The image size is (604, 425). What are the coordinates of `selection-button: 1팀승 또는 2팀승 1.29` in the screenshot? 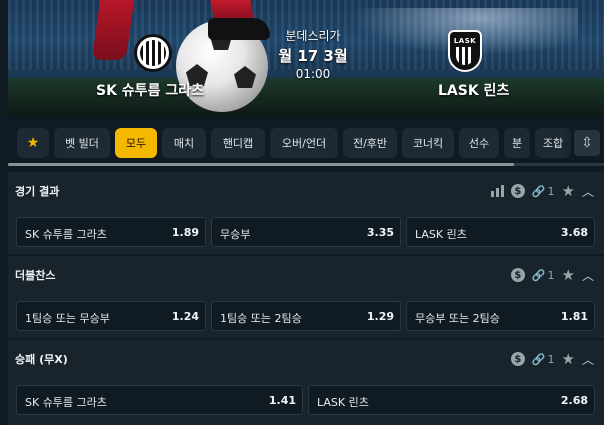 It's located at (306, 316).